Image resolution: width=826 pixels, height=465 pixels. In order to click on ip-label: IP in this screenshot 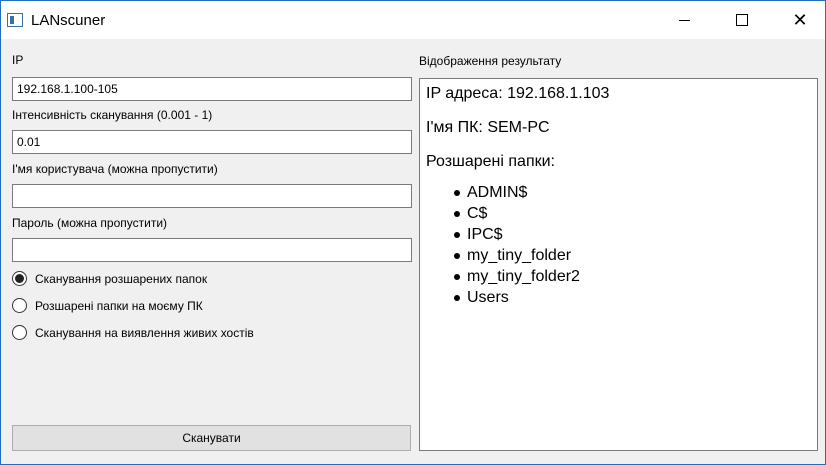, I will do `click(18, 60)`.